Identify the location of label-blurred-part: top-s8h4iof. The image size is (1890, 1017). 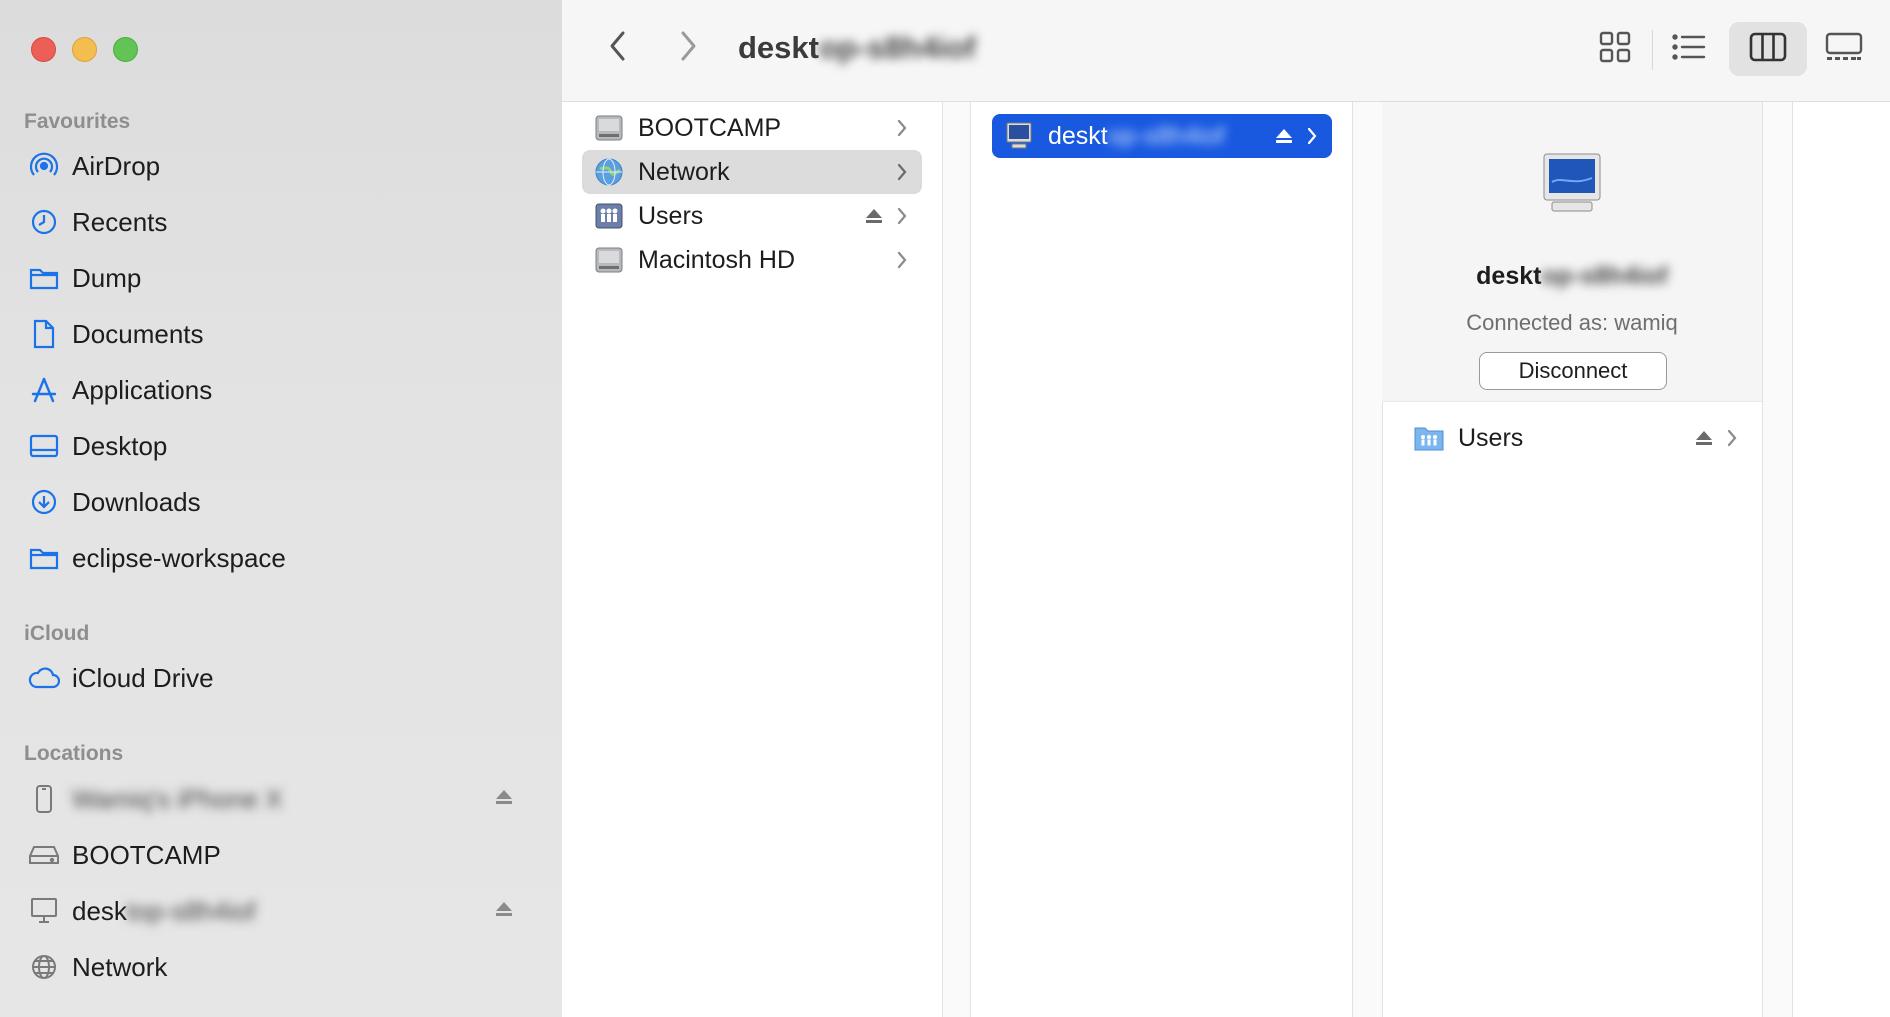
(191, 910).